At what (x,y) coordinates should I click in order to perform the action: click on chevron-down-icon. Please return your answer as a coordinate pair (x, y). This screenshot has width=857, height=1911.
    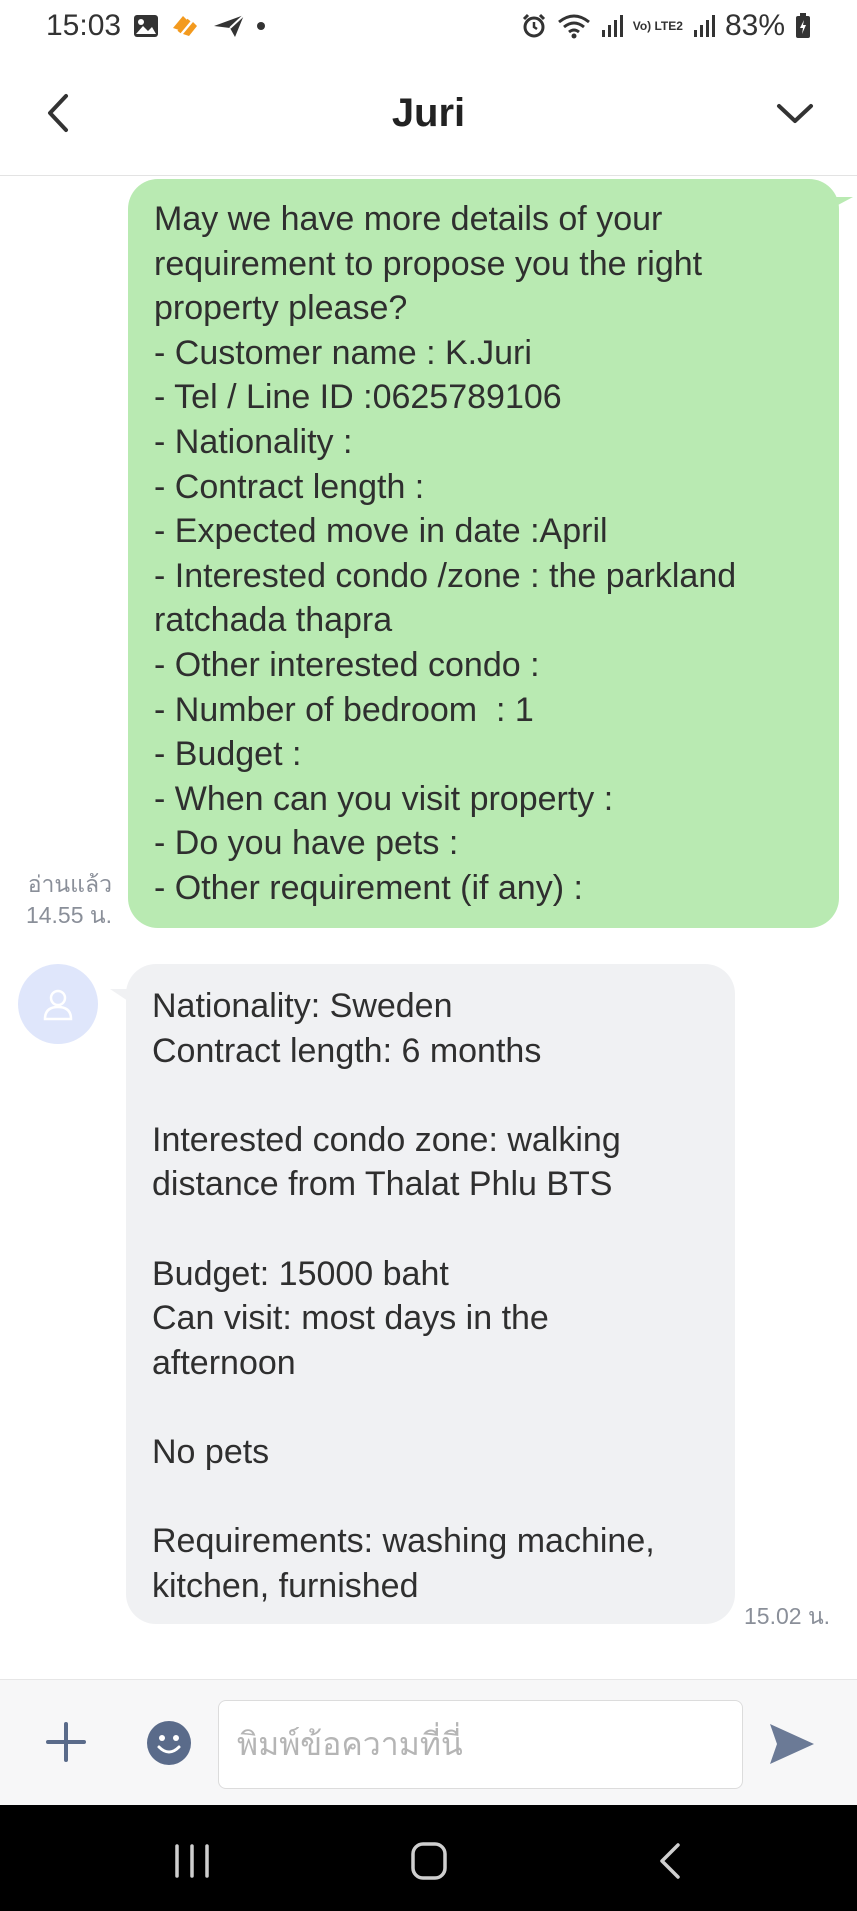
    Looking at the image, I should click on (795, 113).